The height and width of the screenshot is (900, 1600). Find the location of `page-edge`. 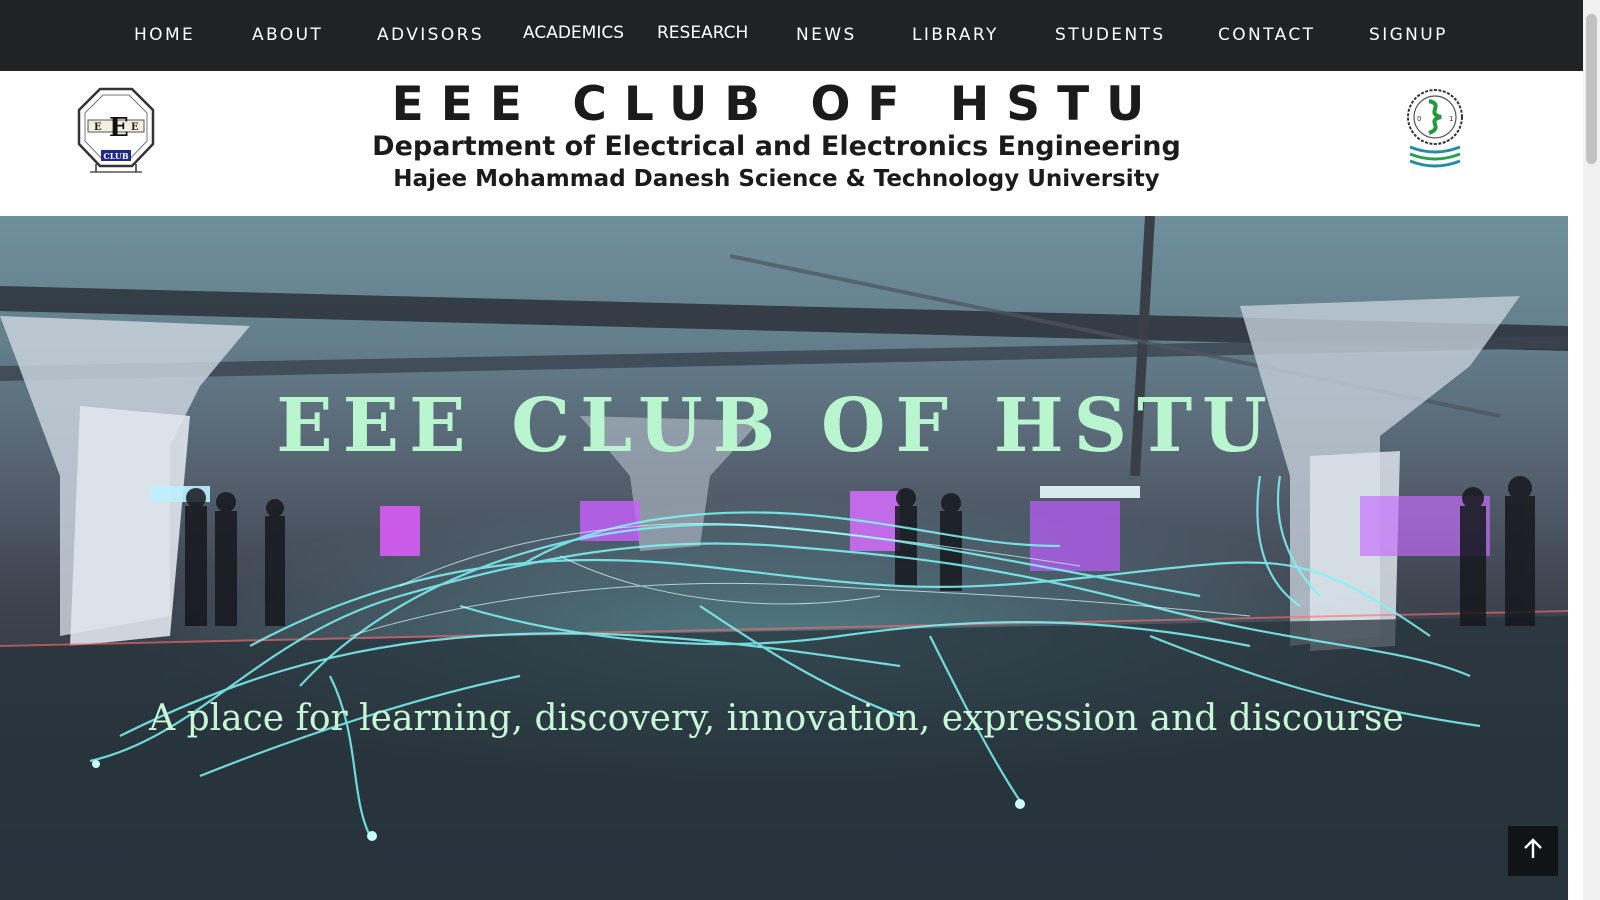

page-edge is located at coordinates (1575, 558).